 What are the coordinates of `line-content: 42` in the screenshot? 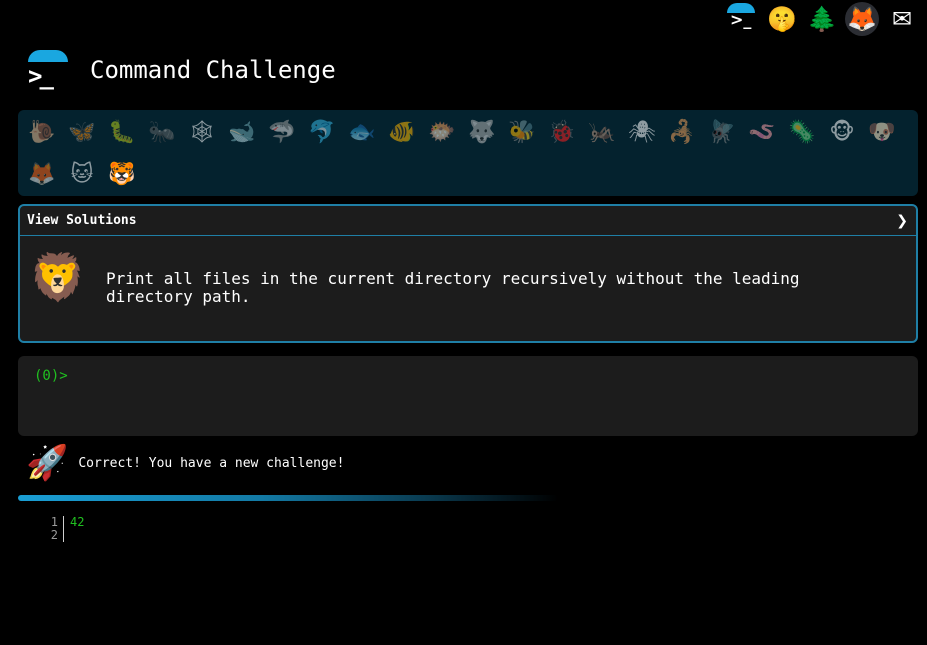 It's located at (77, 522).